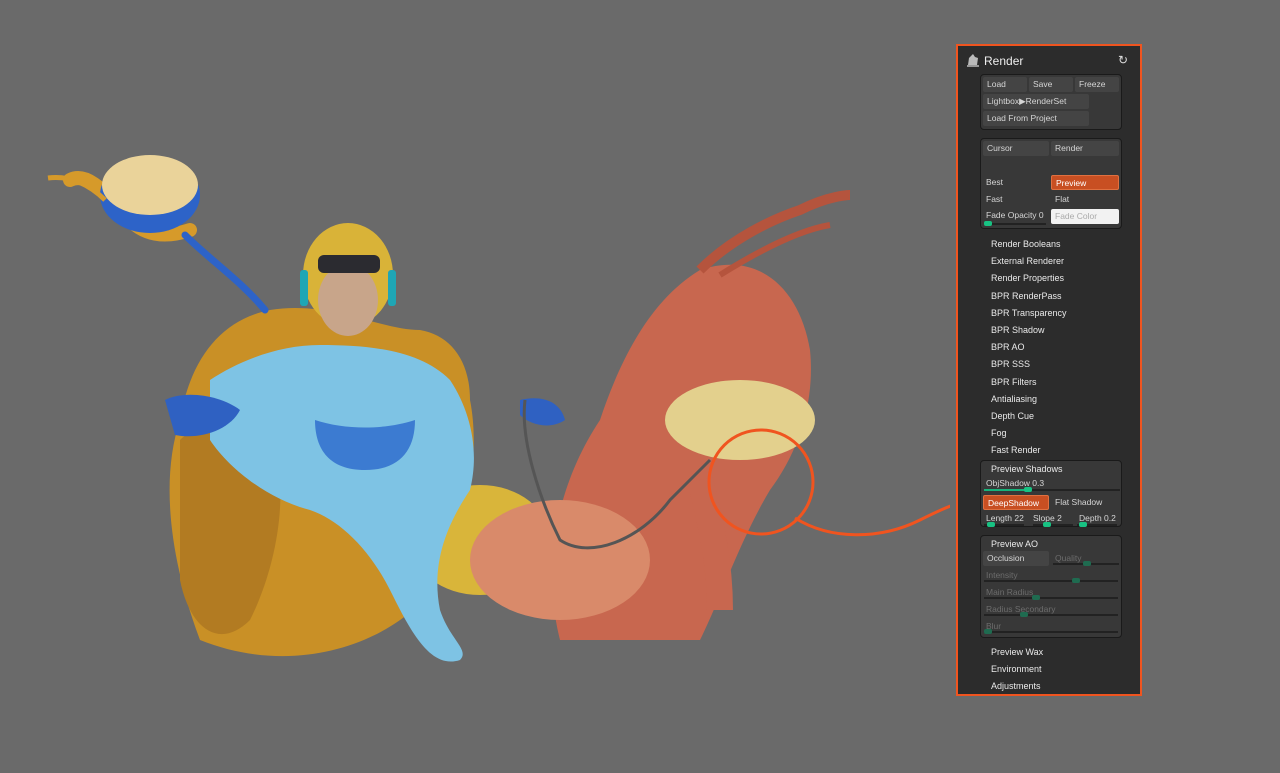  What do you see at coordinates (1051, 631) in the screenshot?
I see `blur-slider` at bounding box center [1051, 631].